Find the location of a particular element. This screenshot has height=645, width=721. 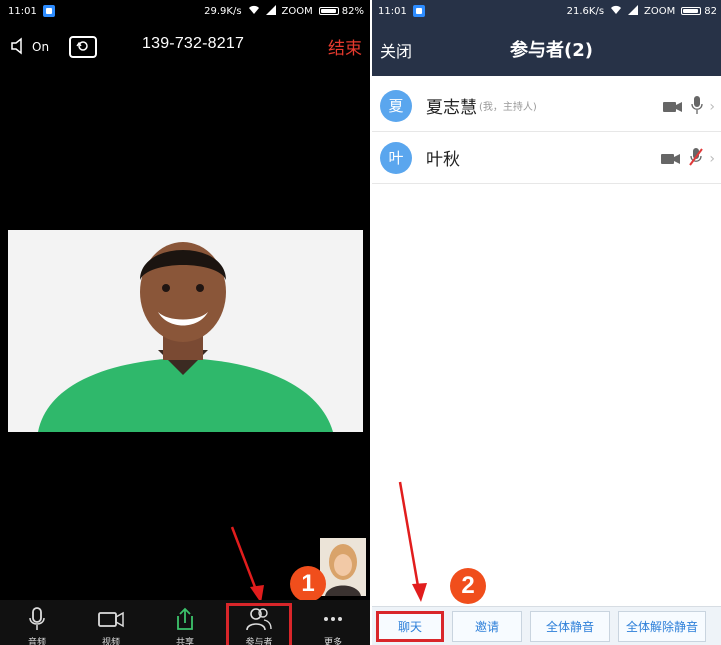

share-upload-icon is located at coordinates (185, 620).